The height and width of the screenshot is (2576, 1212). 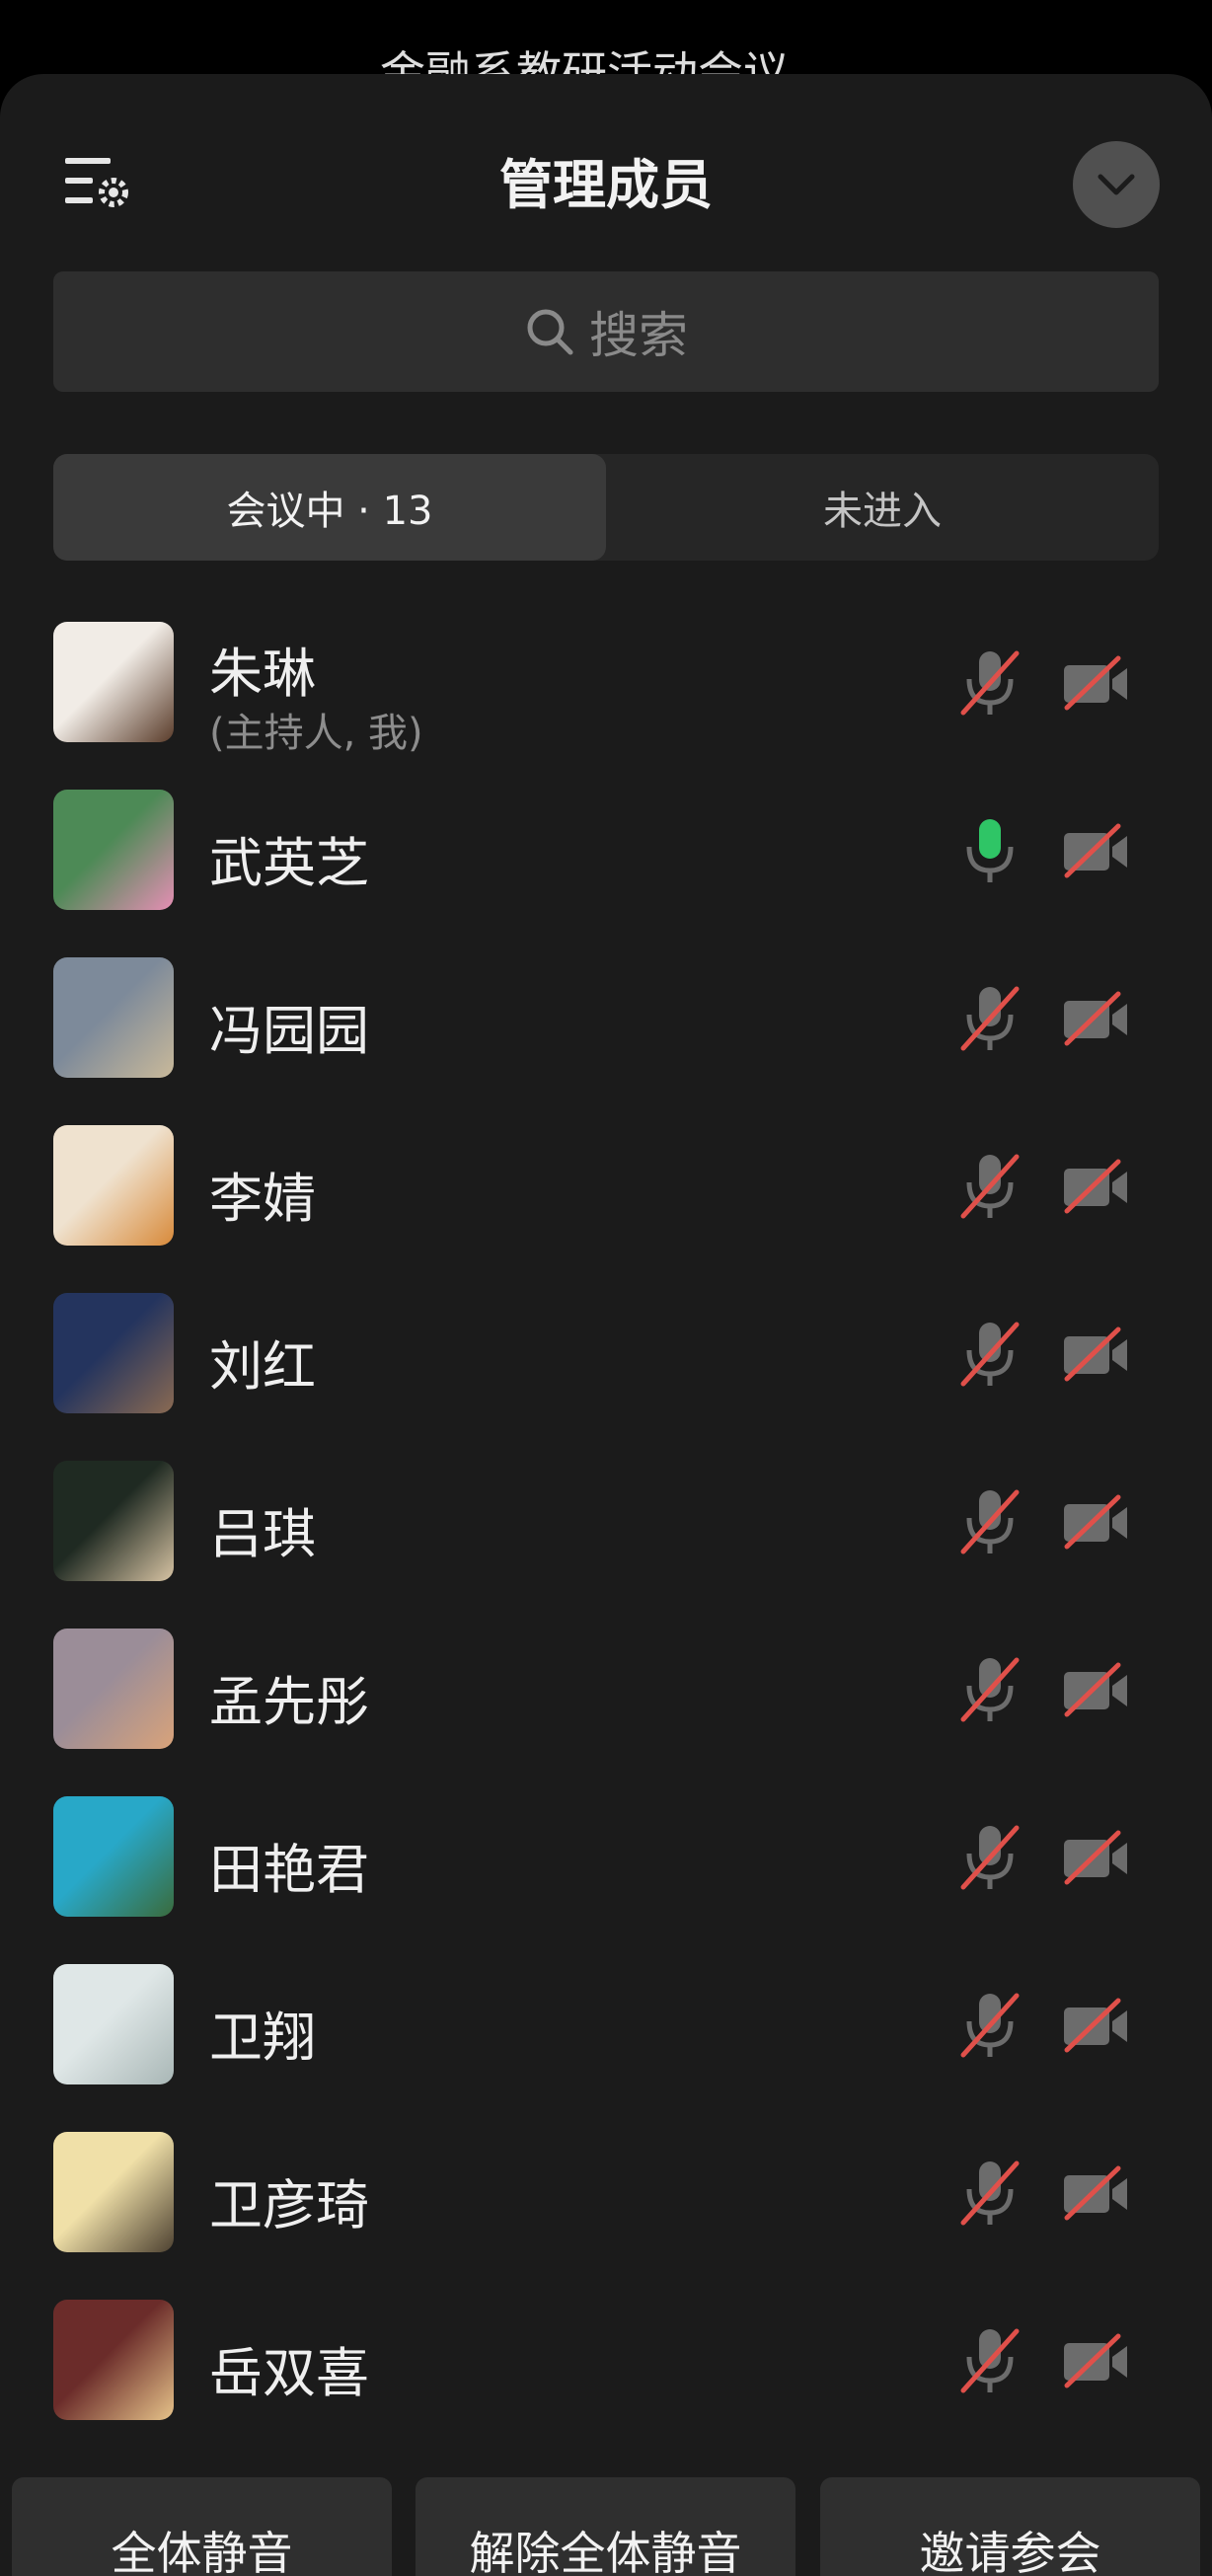 I want to click on invite-button: 邀请参会, so click(x=1010, y=2526).